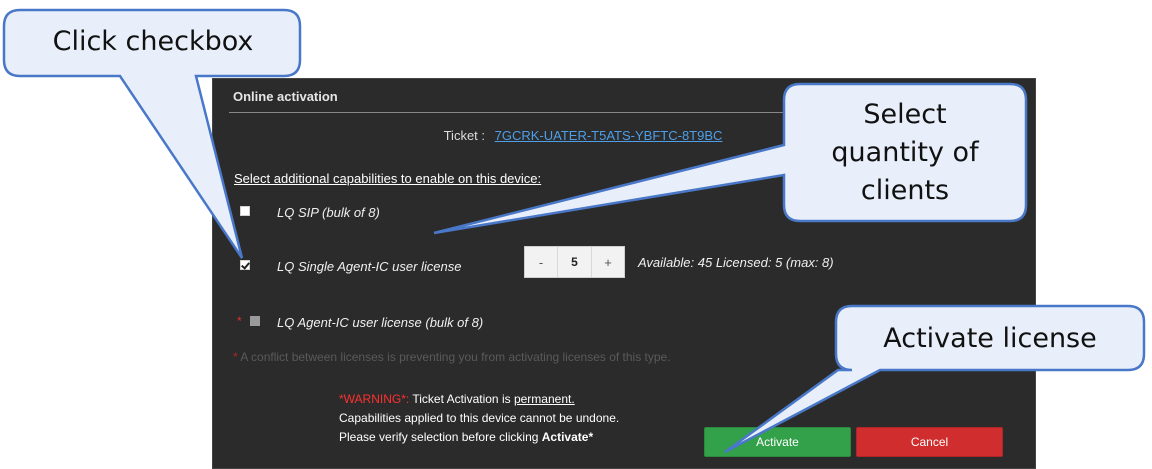  I want to click on callout-checkbox-text: Click checkbox, so click(153, 41).